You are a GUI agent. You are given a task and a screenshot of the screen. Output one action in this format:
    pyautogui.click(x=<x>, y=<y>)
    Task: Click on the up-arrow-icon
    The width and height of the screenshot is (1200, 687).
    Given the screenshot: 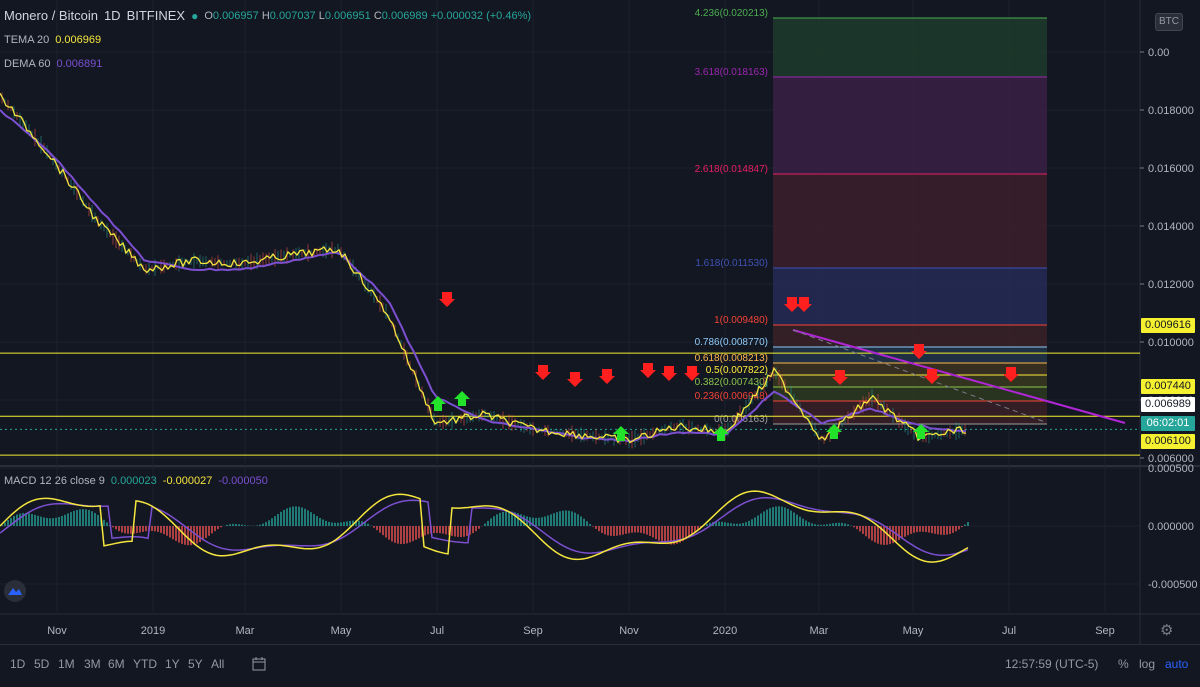 What is the action you would take?
    pyautogui.click(x=462, y=398)
    